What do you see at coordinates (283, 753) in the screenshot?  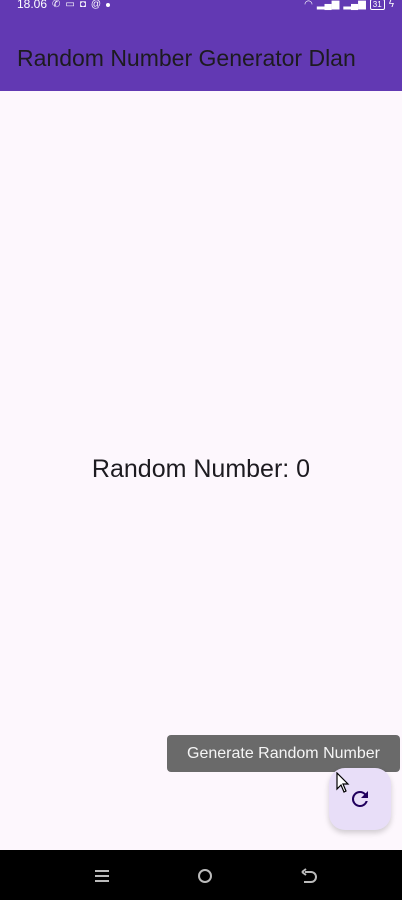 I see `generate-tooltip: Generate Random Number` at bounding box center [283, 753].